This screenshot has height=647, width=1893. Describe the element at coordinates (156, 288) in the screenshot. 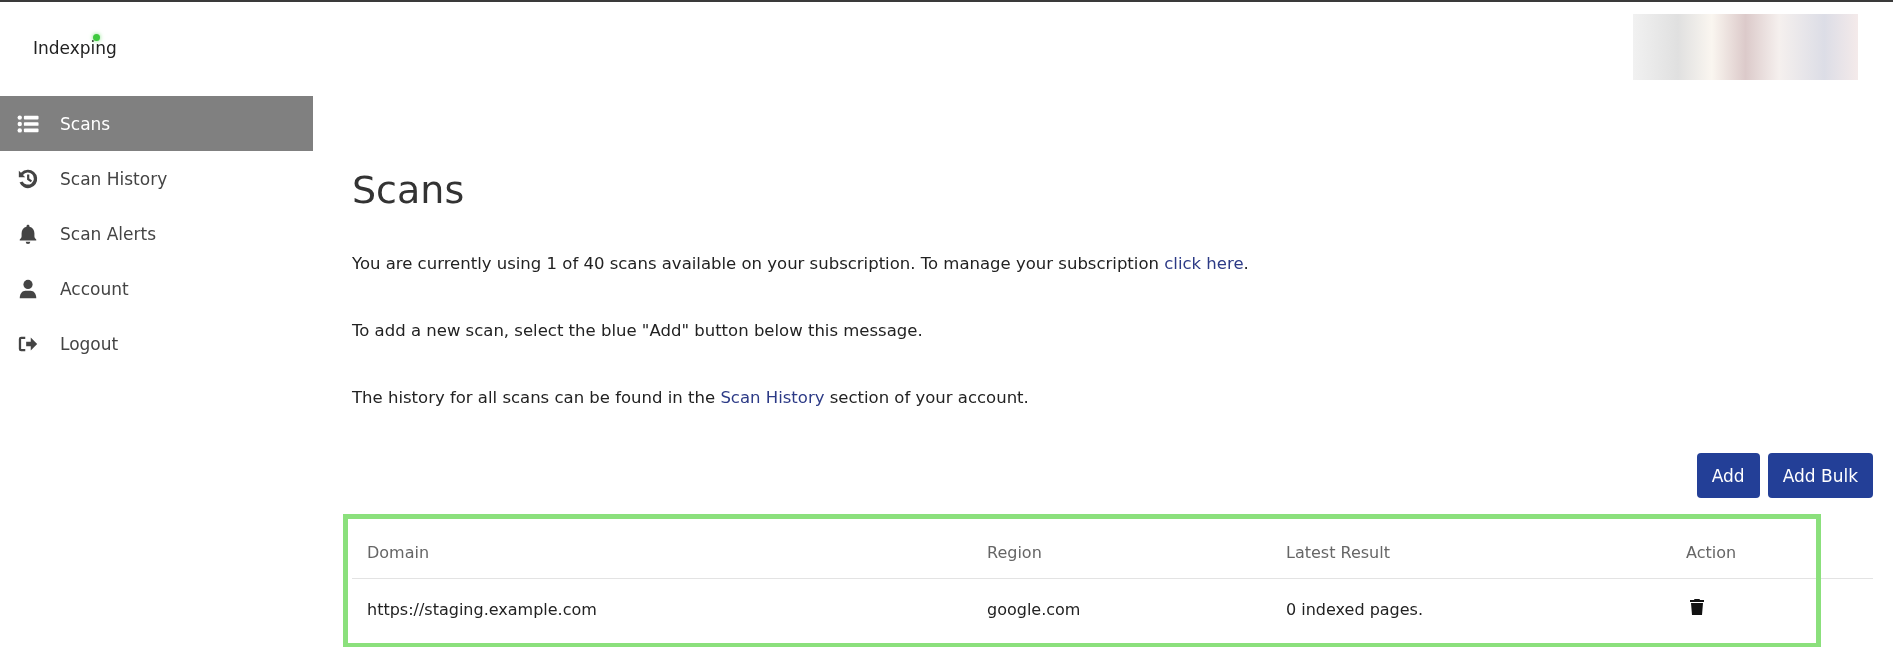

I see `sidebar-item: Account` at that location.